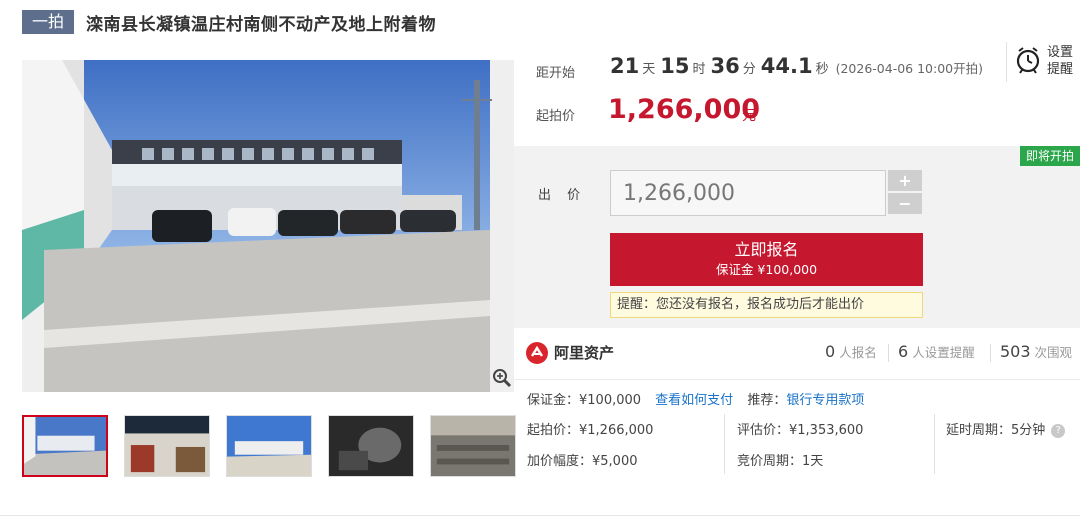 Image resolution: width=1080 pixels, height=516 pixels. Describe the element at coordinates (996, 430) in the screenshot. I see `delay-period: 延时周期：5分钟` at that location.